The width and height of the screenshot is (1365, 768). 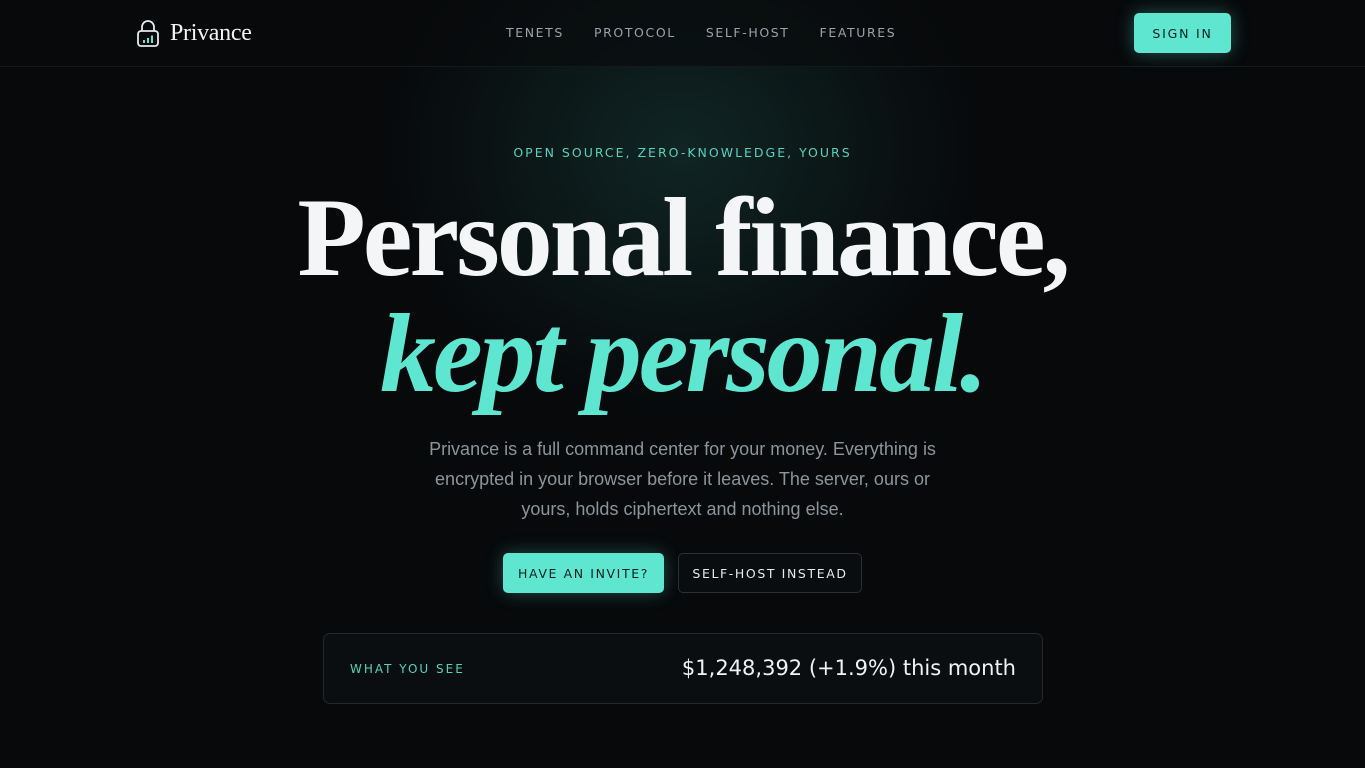 What do you see at coordinates (683, 354) in the screenshot?
I see `hero-headline-line2: kept personal.` at bounding box center [683, 354].